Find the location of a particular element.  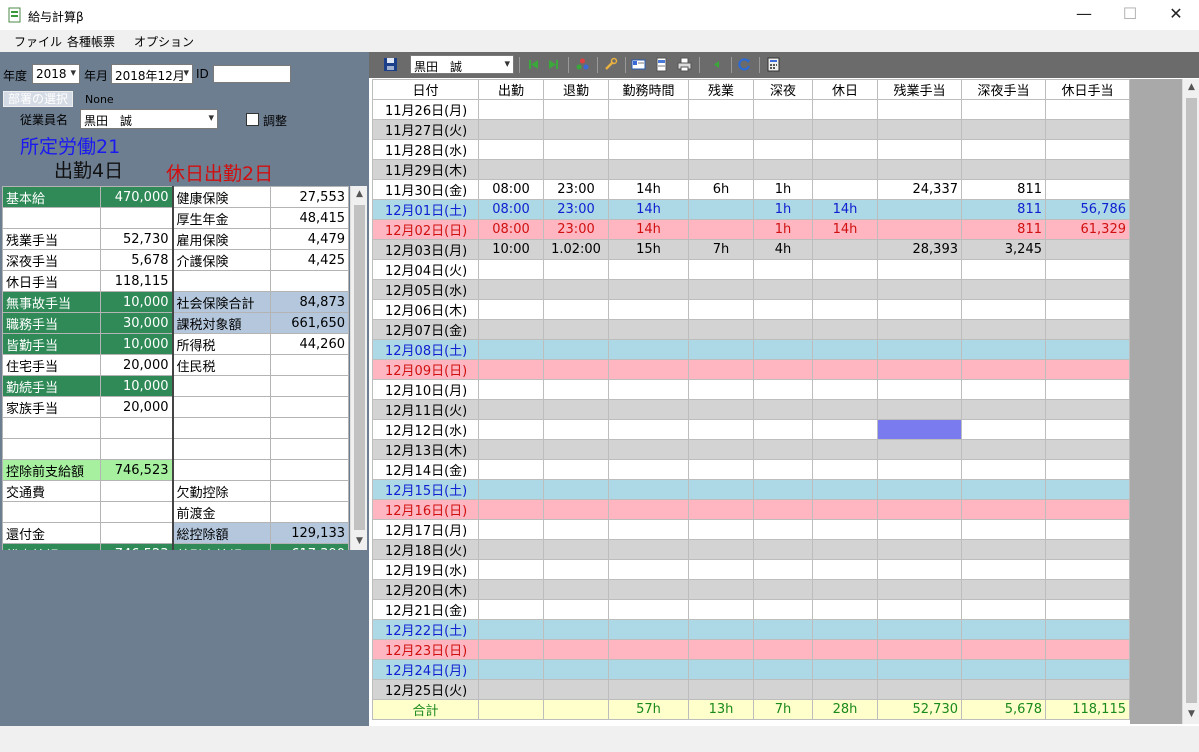

minimize-button: — is located at coordinates (1084, 15).